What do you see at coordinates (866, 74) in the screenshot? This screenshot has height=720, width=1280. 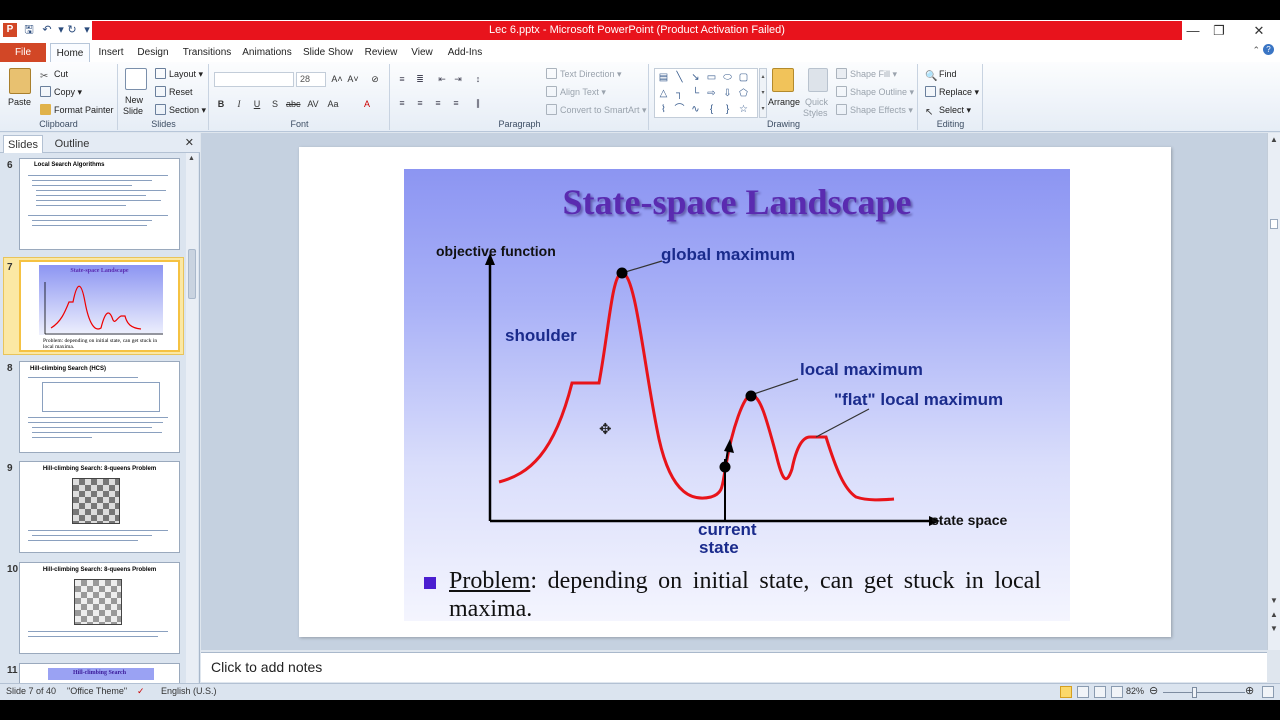 I see `shape-fill-button: Shape Fill ▾` at bounding box center [866, 74].